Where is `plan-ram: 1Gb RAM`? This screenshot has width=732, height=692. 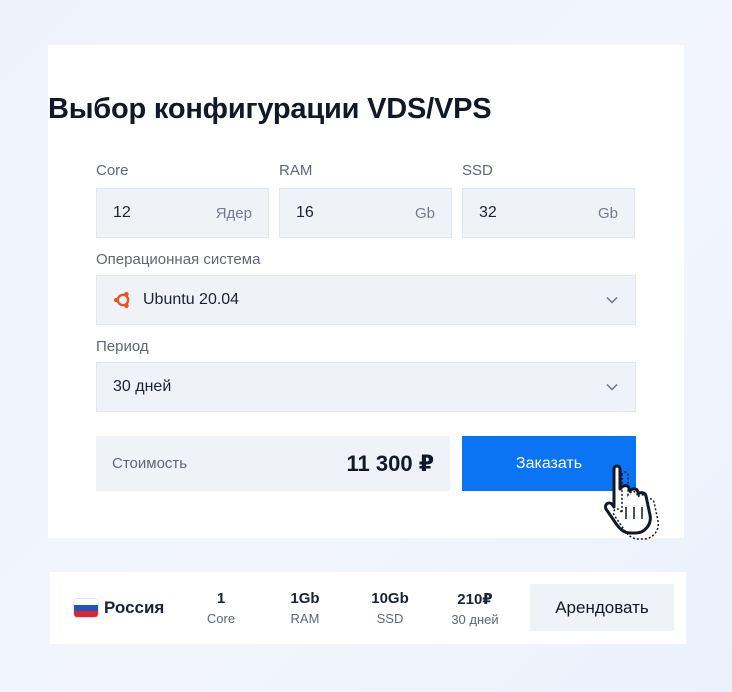 plan-ram: 1Gb RAM is located at coordinates (305, 608).